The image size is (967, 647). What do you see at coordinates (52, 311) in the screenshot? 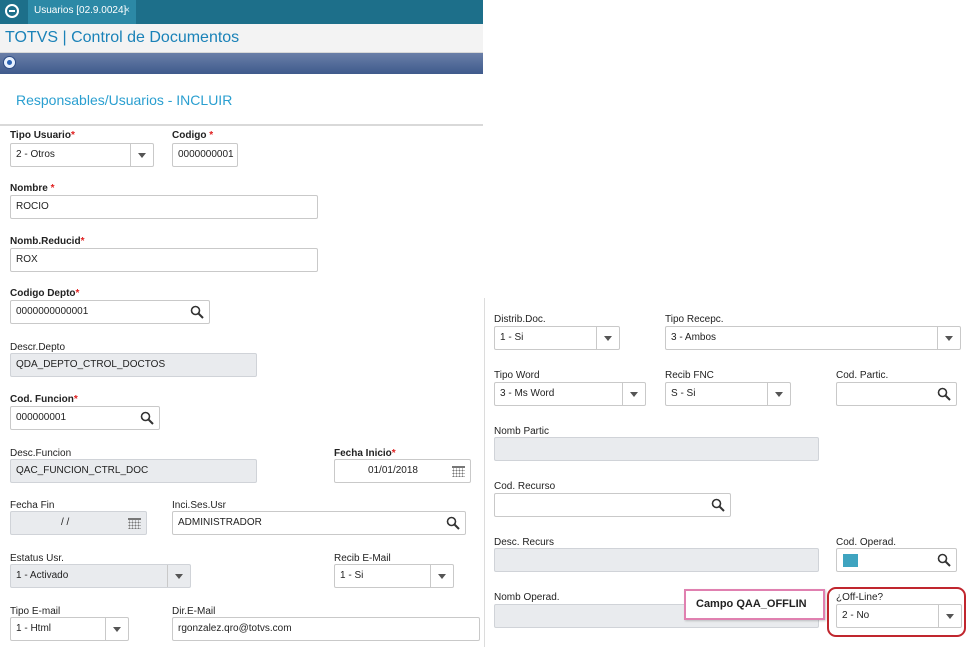
I see `codigo-depto-value: 0000000000001` at bounding box center [52, 311].